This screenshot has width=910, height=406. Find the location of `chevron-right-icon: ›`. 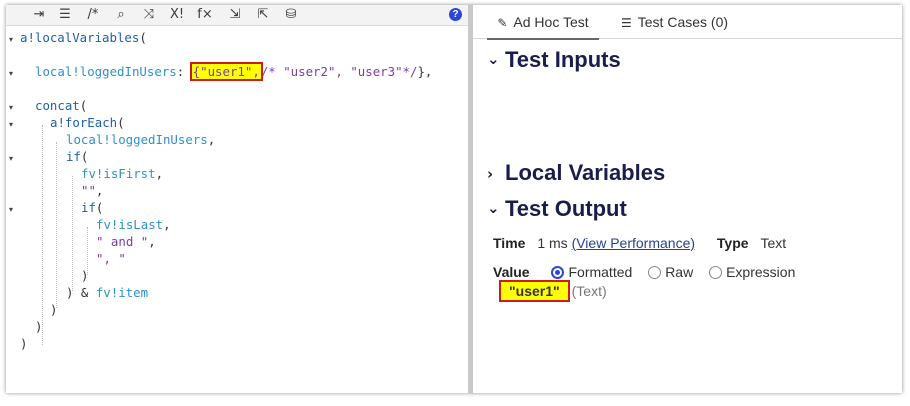

chevron-right-icon: › is located at coordinates (490, 174).